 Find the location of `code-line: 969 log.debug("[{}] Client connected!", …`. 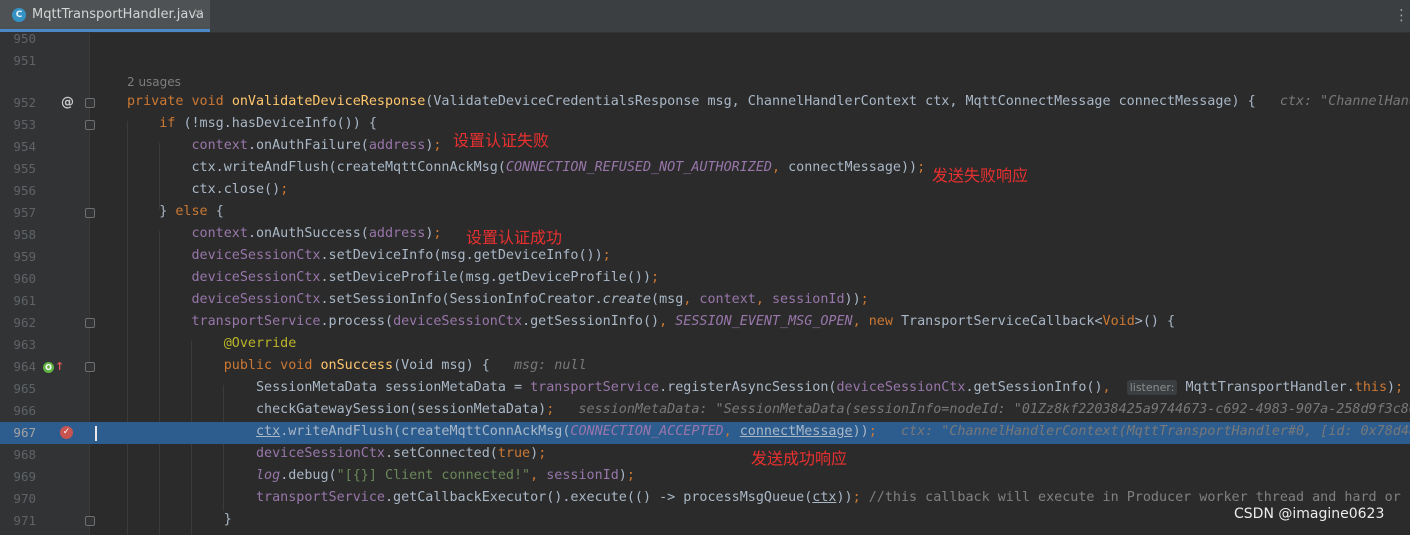

code-line: 969 log.debug("[{}] Client connected!", … is located at coordinates (705, 477).